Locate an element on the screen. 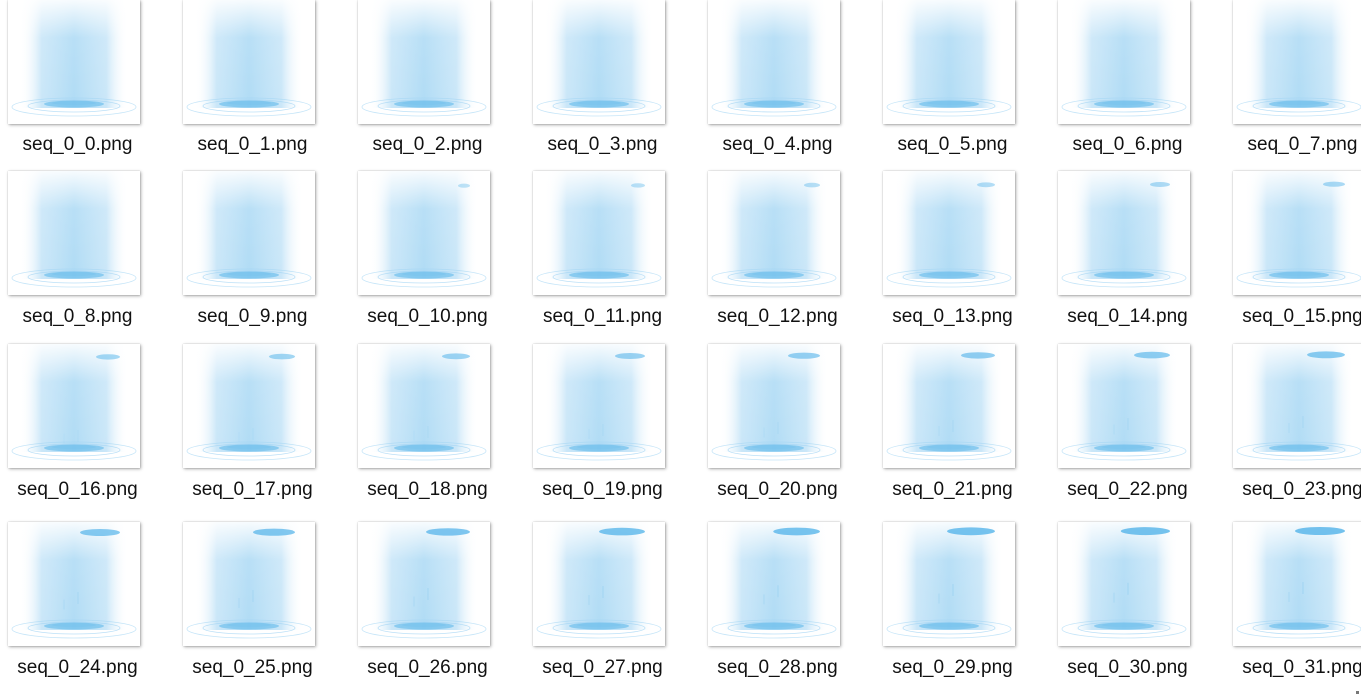 This screenshot has height=696, width=1361. file-item: seq_0_10.png is located at coordinates (437, 256).